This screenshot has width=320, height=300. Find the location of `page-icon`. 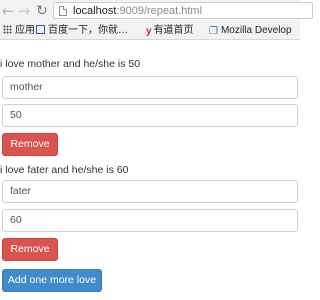

page-icon is located at coordinates (63, 11).